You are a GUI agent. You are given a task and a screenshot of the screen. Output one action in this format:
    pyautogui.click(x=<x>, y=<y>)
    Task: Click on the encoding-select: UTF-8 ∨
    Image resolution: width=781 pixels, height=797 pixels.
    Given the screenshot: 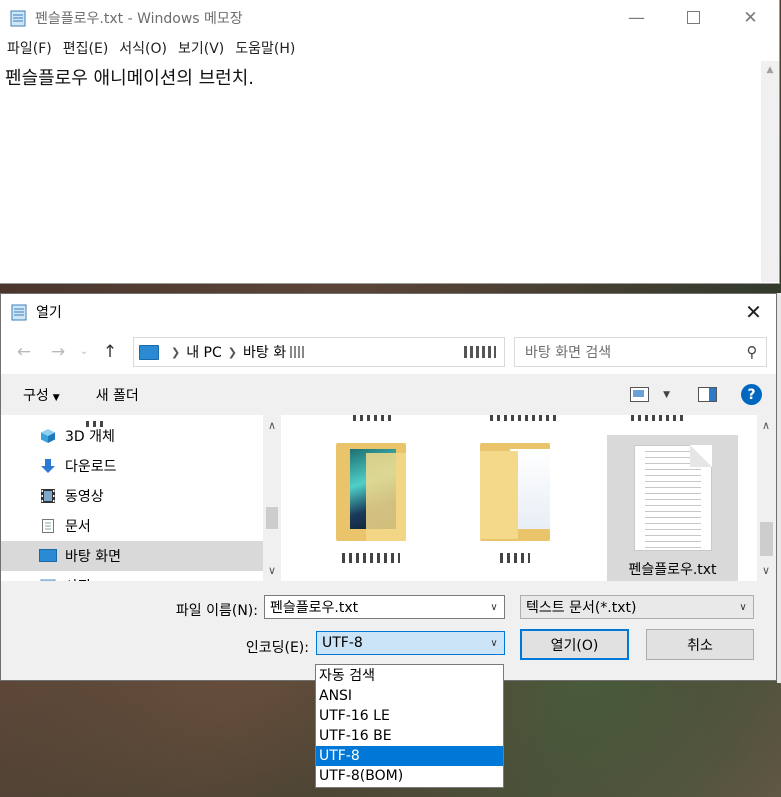 What is the action you would take?
    pyautogui.click(x=410, y=643)
    